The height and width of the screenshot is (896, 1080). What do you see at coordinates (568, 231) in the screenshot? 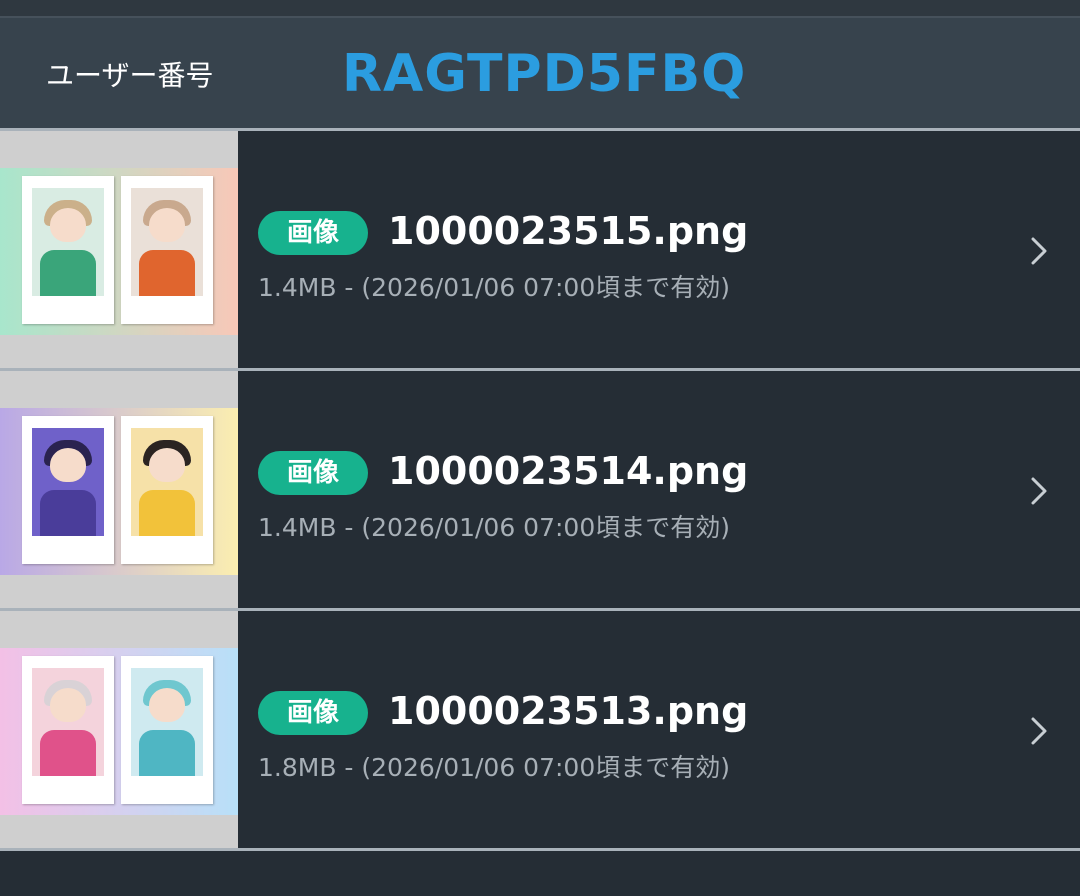
I see `file-name: 1000023515.png` at bounding box center [568, 231].